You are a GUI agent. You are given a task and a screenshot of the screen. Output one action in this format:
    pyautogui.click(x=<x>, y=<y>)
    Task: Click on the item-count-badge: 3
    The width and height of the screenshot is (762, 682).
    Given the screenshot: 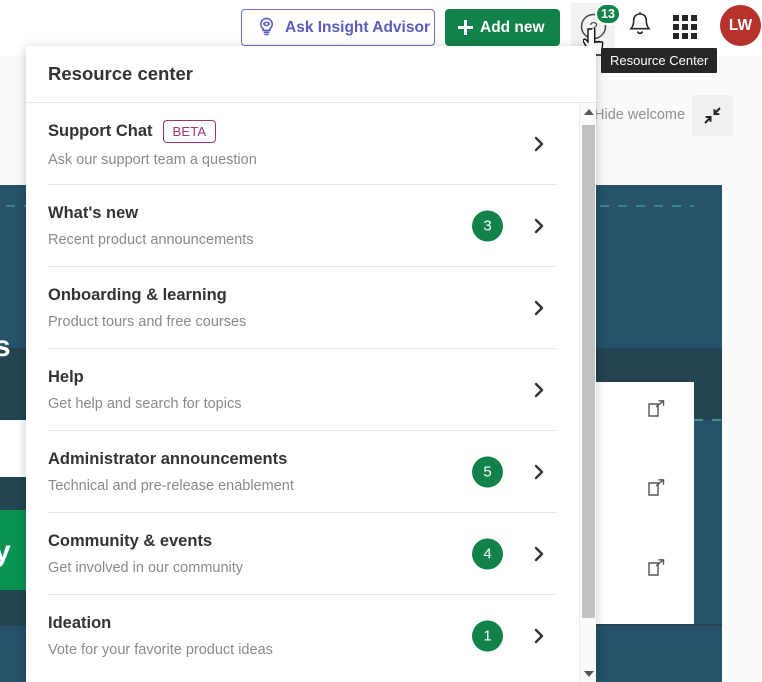 What is the action you would take?
    pyautogui.click(x=487, y=225)
    